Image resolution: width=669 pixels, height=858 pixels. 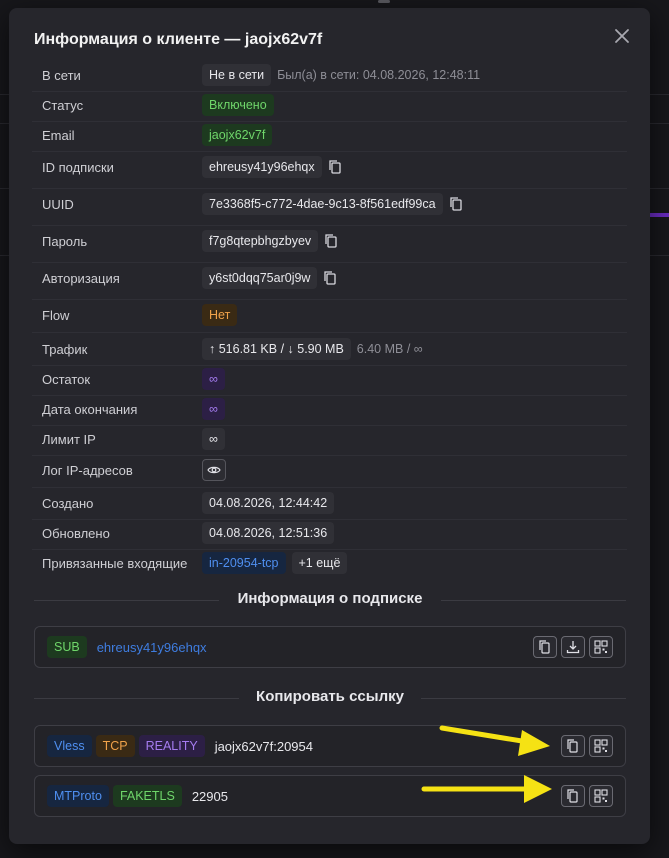 What do you see at coordinates (262, 167) in the screenshot?
I see `subscription-id-value: ehreusy41y96ehqx` at bounding box center [262, 167].